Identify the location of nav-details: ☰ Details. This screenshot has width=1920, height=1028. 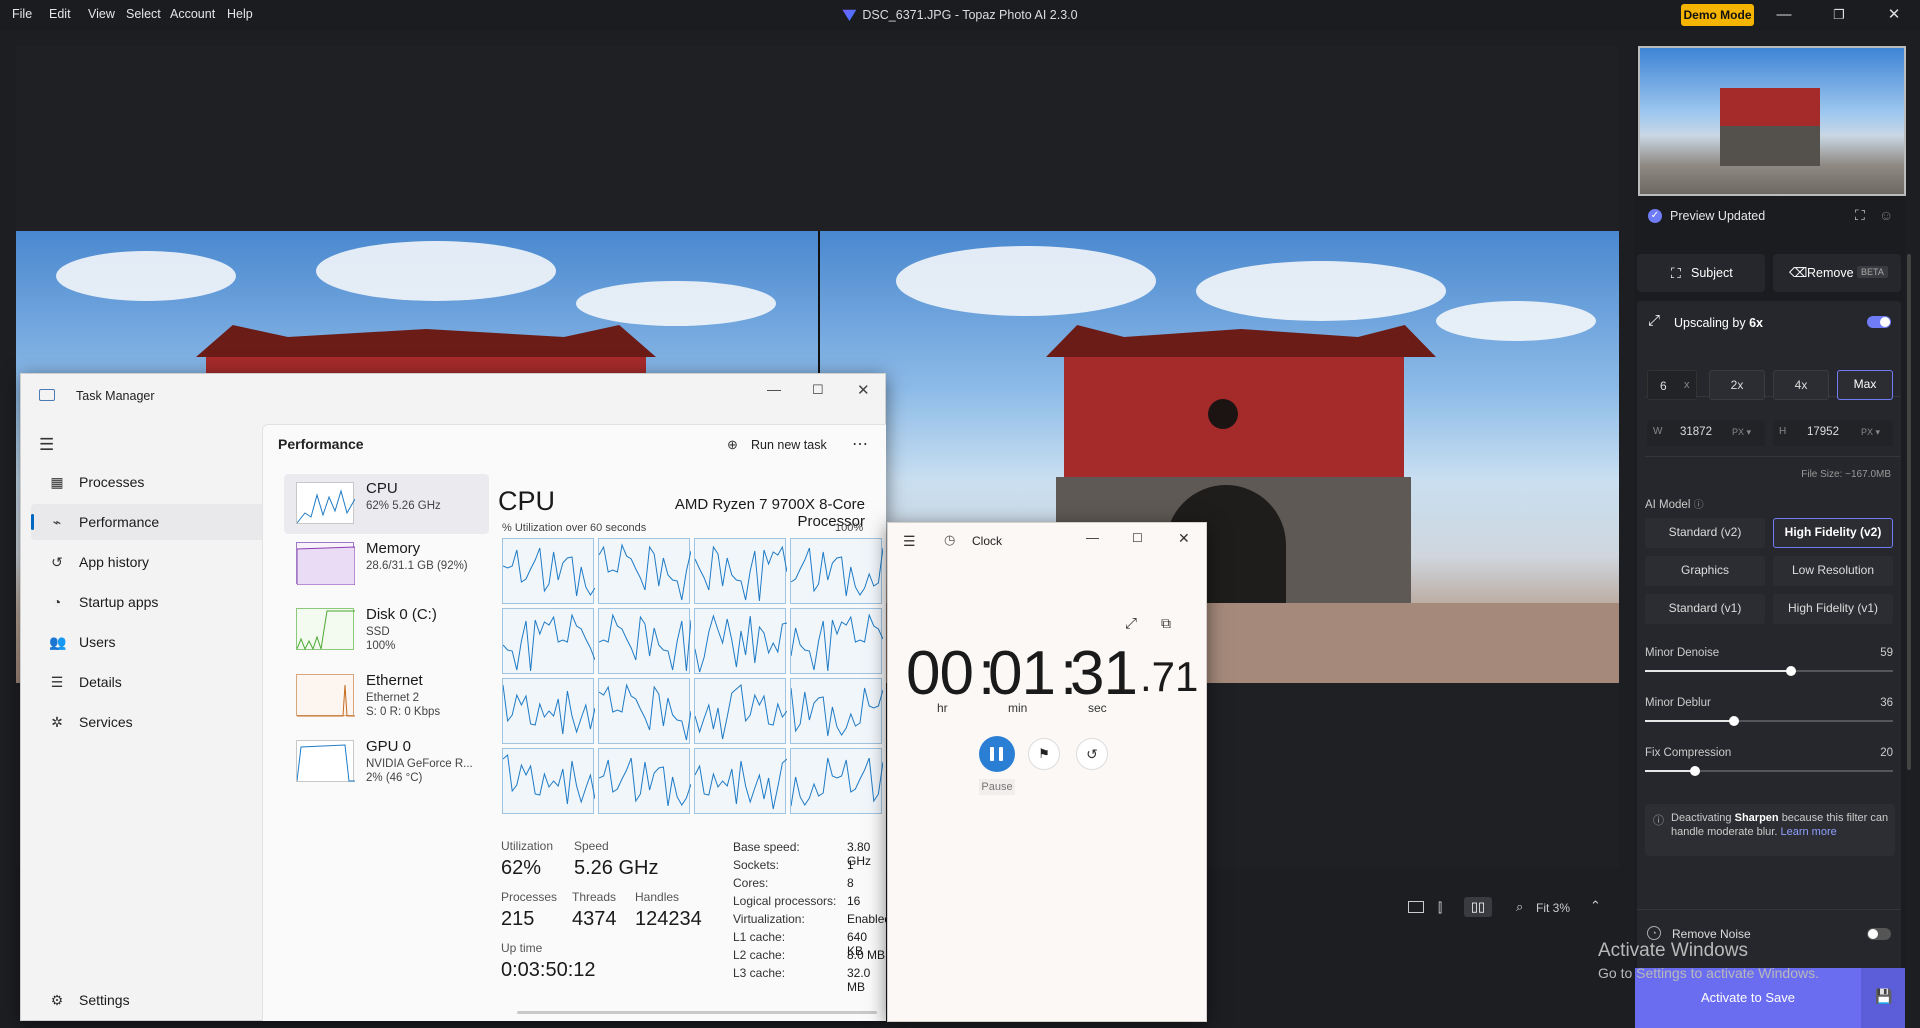
(149, 682).